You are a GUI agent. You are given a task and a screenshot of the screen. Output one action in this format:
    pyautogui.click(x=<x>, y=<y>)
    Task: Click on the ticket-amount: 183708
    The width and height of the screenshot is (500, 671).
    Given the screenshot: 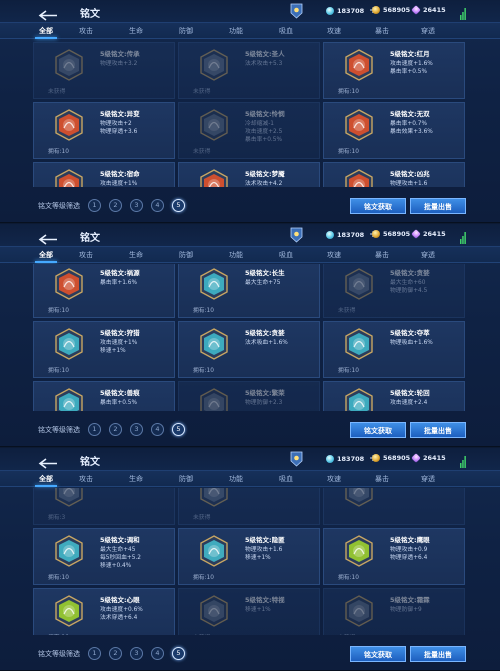 What is the action you would take?
    pyautogui.click(x=351, y=235)
    